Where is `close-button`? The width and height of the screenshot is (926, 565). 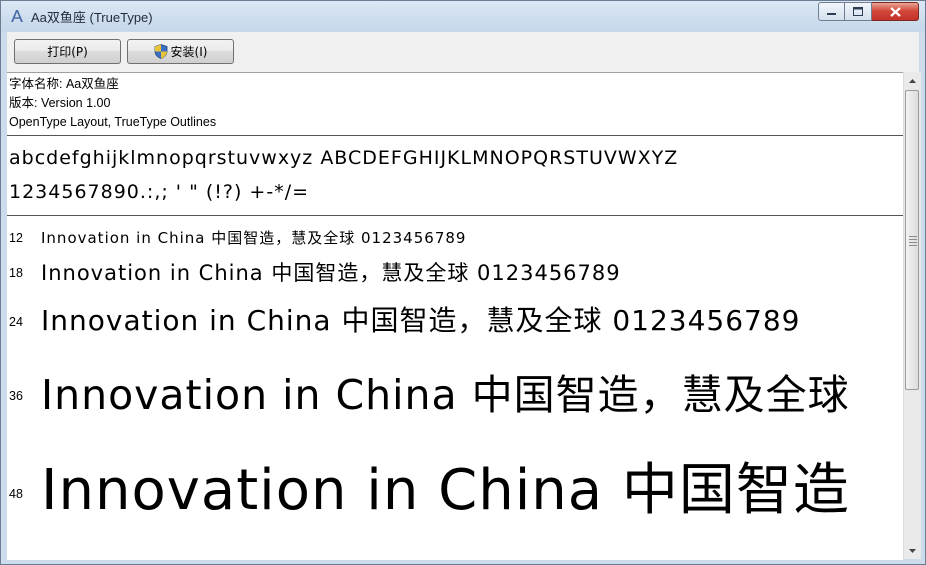
close-button is located at coordinates (895, 11).